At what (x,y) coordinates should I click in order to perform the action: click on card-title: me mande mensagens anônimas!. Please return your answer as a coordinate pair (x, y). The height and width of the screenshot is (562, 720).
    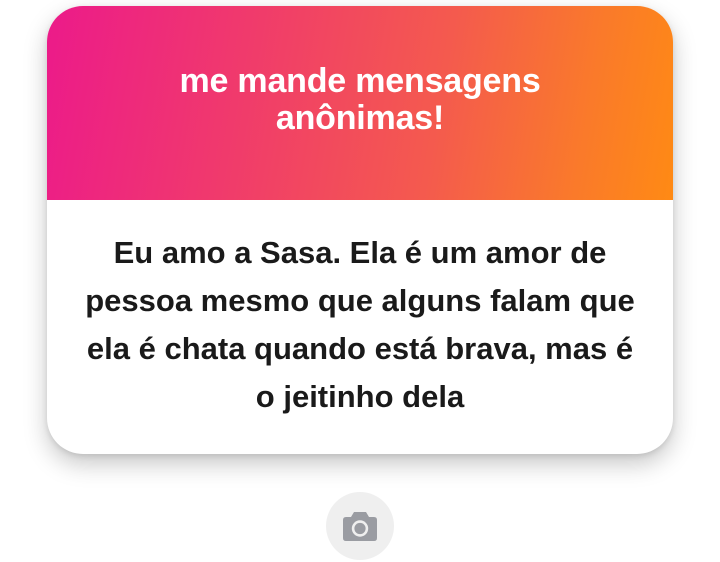
    Looking at the image, I should click on (360, 99).